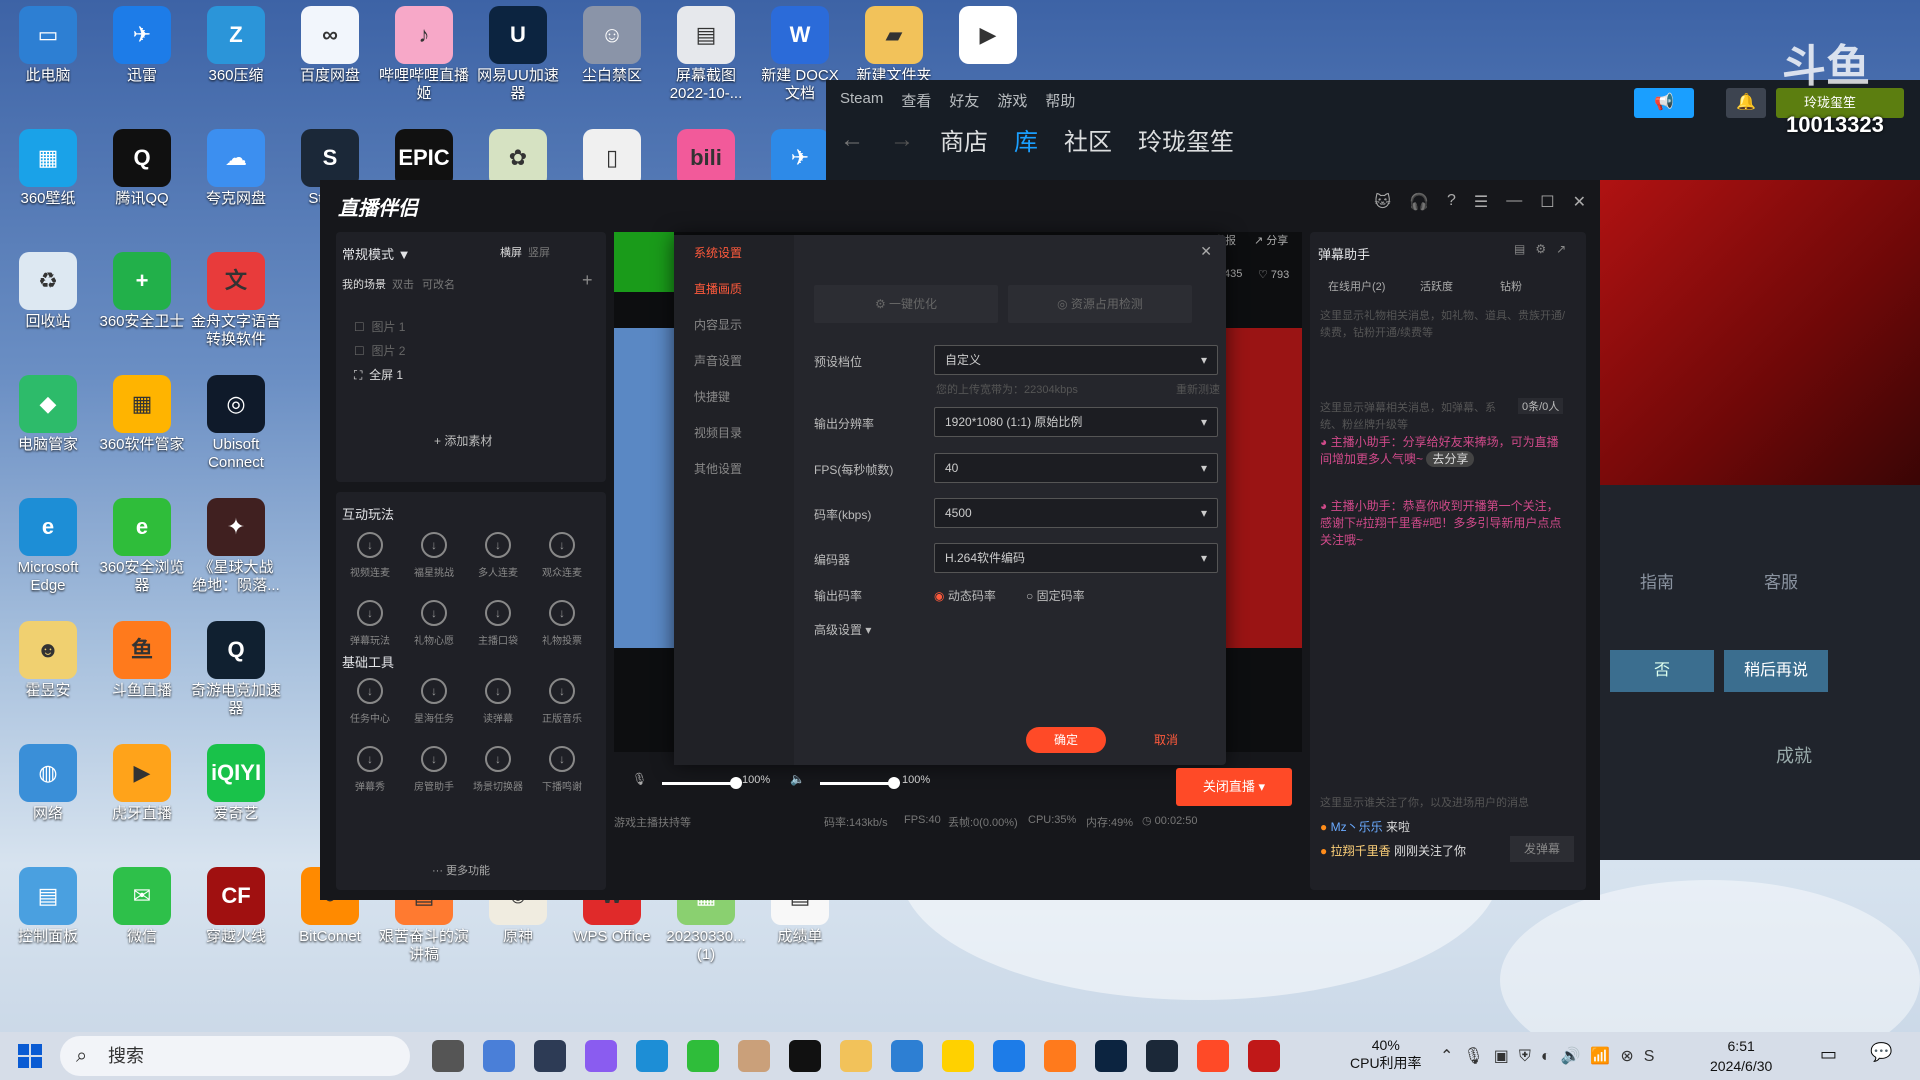 Image resolution: width=1920 pixels, height=1080 pixels. Describe the element at coordinates (562, 623) in the screenshot. I see `tool-button: ↓ 礼物投票` at that location.